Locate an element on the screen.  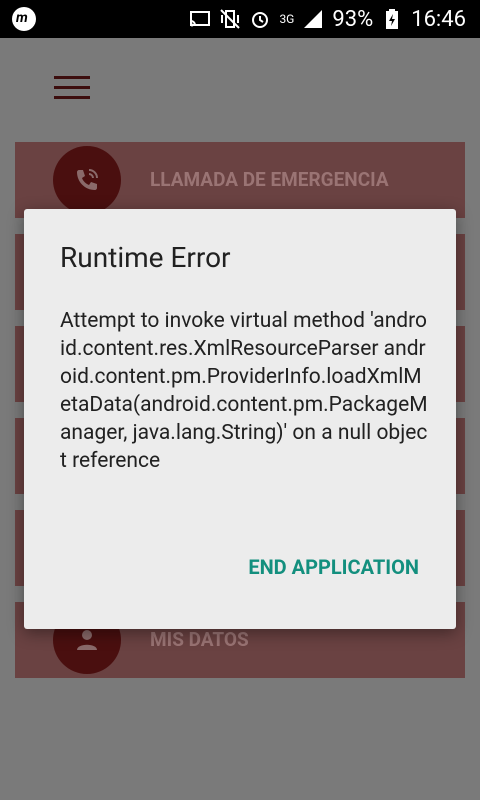
menu-item-label: LLAMADA DE EMERGENCIA is located at coordinates (269, 179).